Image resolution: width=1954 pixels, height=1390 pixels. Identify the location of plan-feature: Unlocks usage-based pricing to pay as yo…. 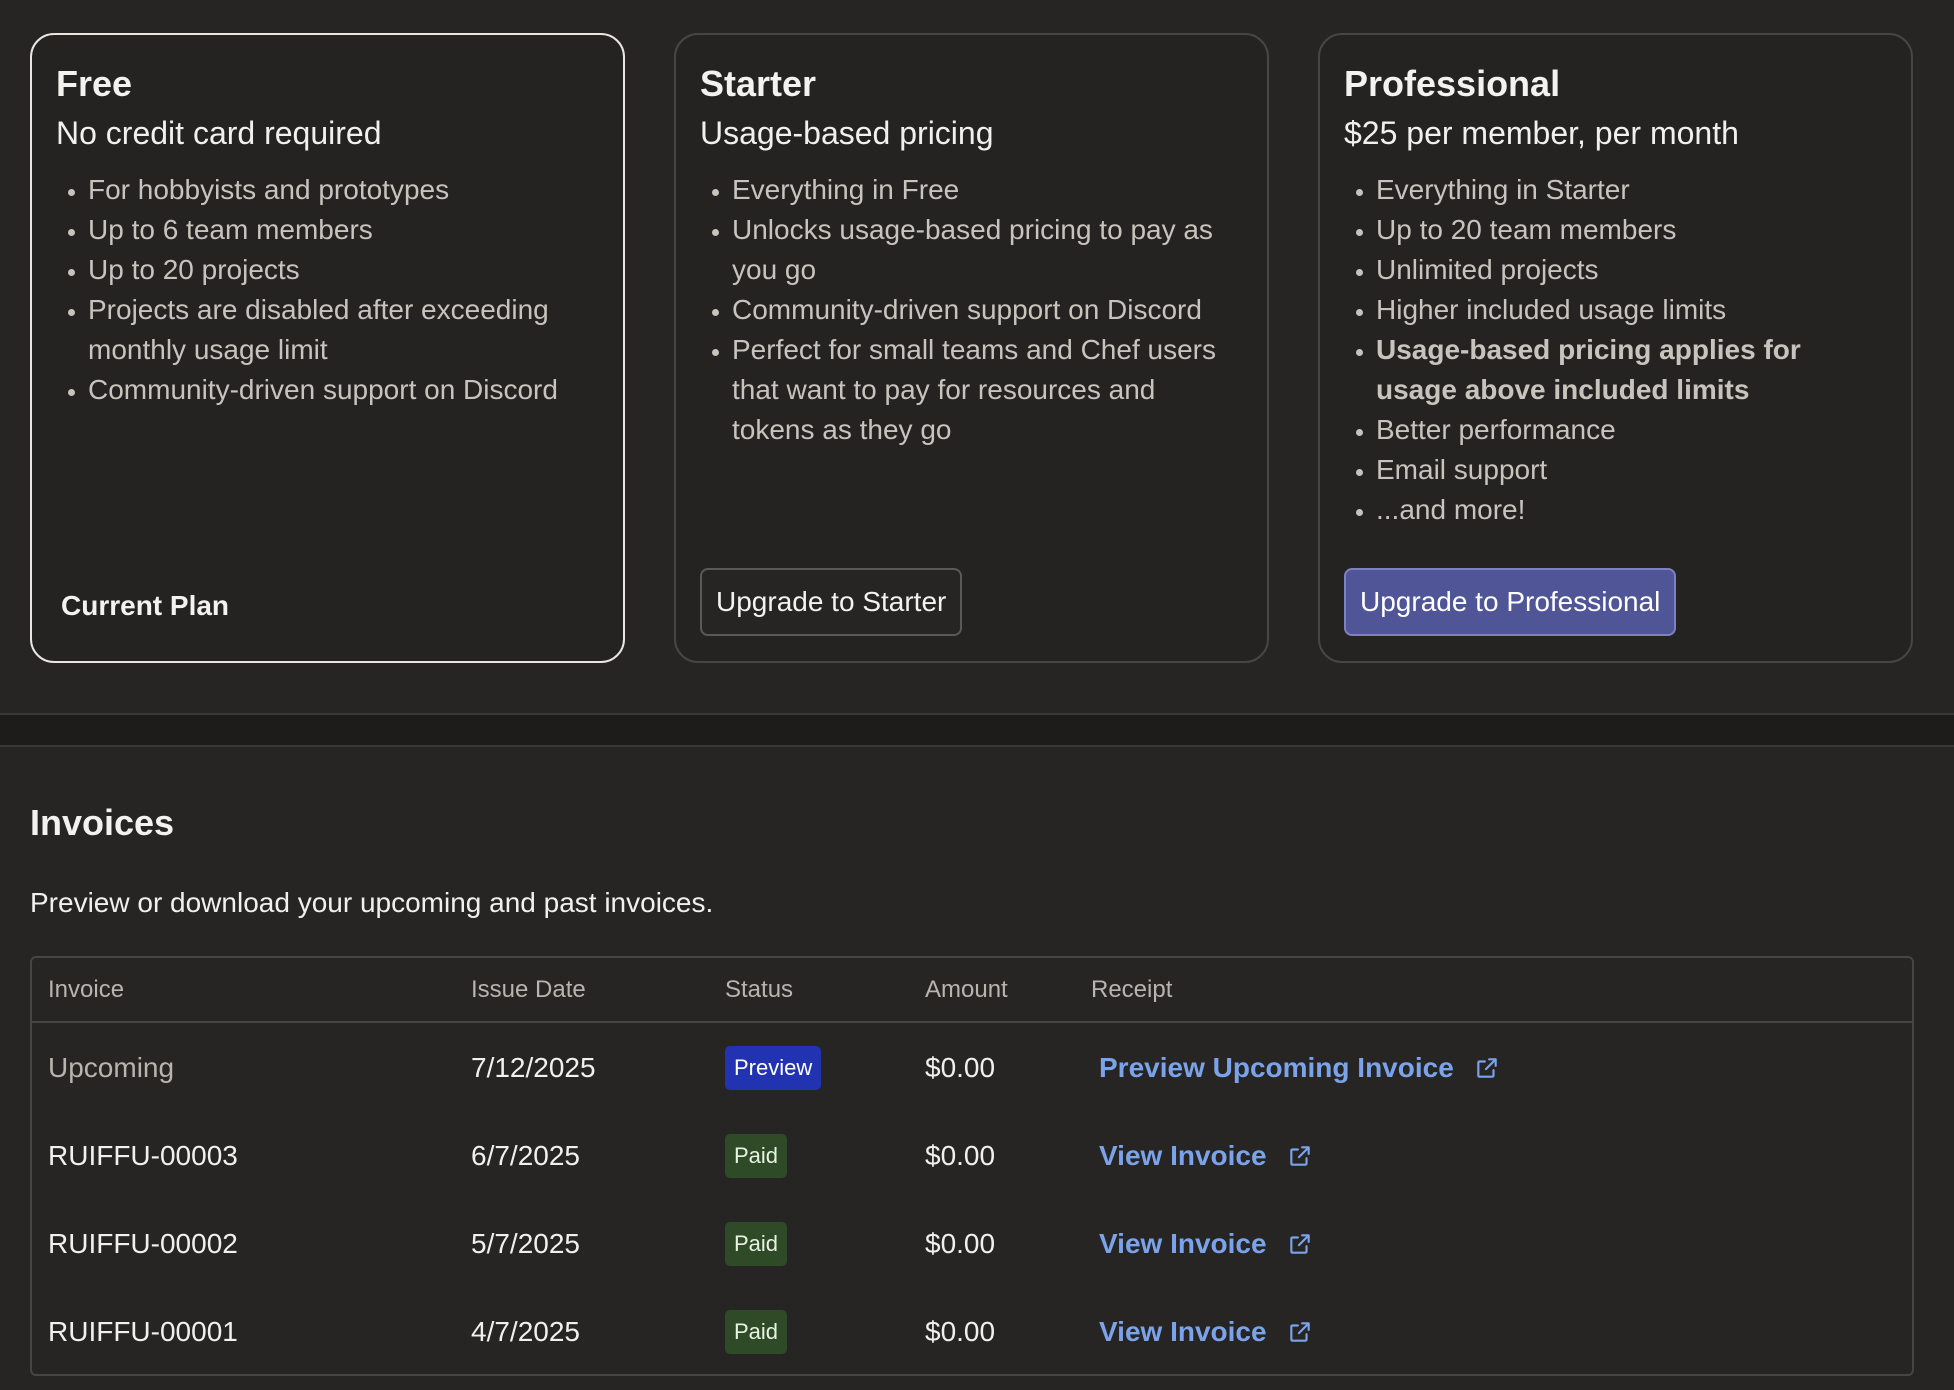
(987, 250).